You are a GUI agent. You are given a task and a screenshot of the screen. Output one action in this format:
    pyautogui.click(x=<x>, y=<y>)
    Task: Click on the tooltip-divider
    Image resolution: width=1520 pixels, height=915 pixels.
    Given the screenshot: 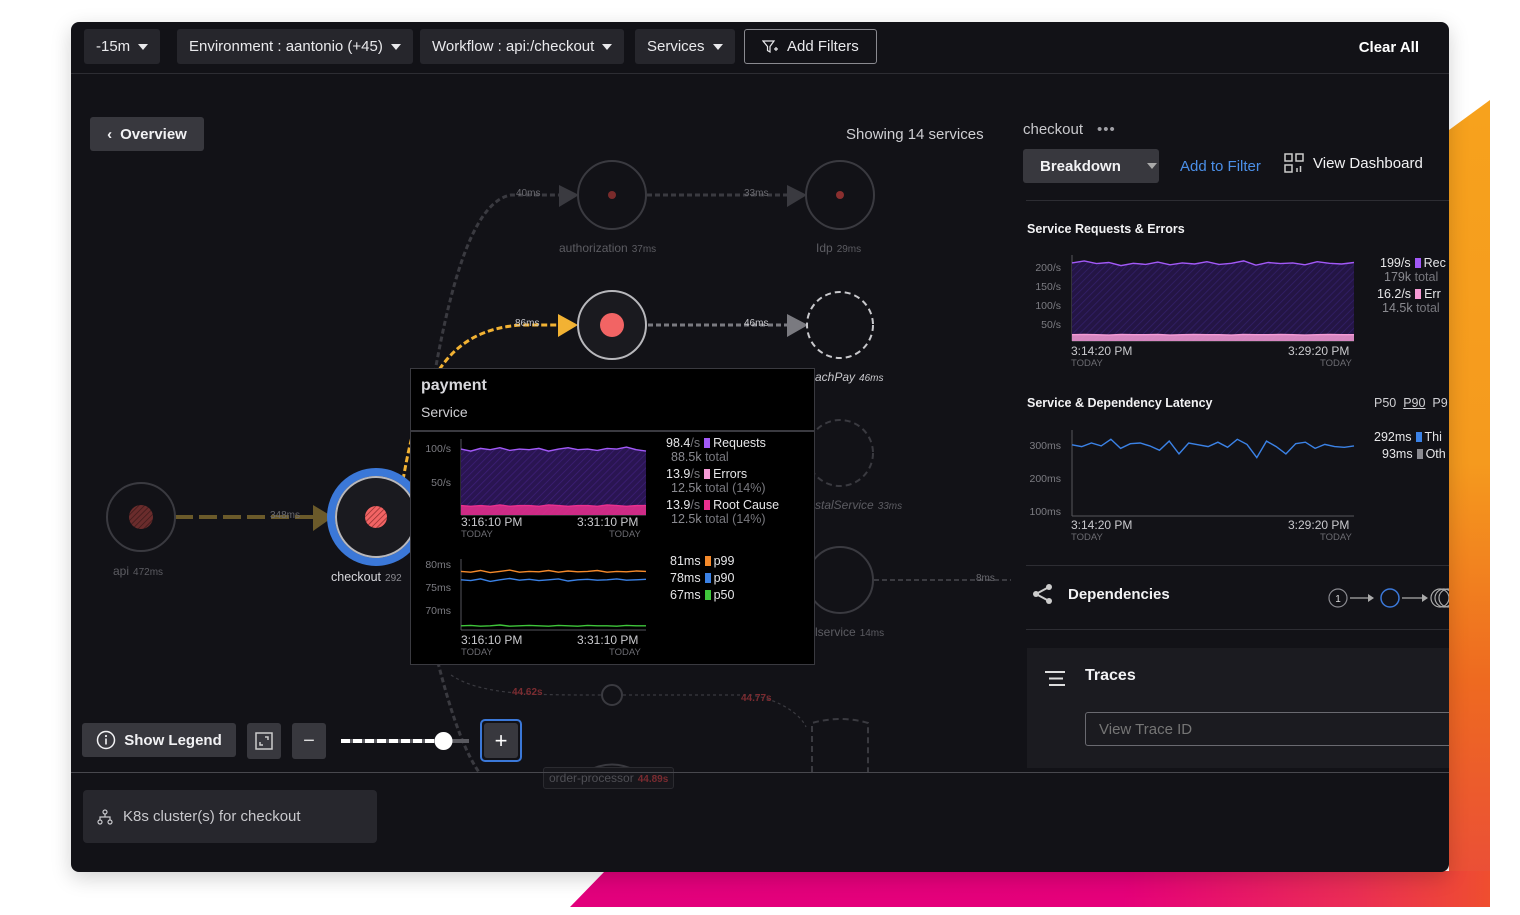 What is the action you would take?
    pyautogui.click(x=612, y=431)
    